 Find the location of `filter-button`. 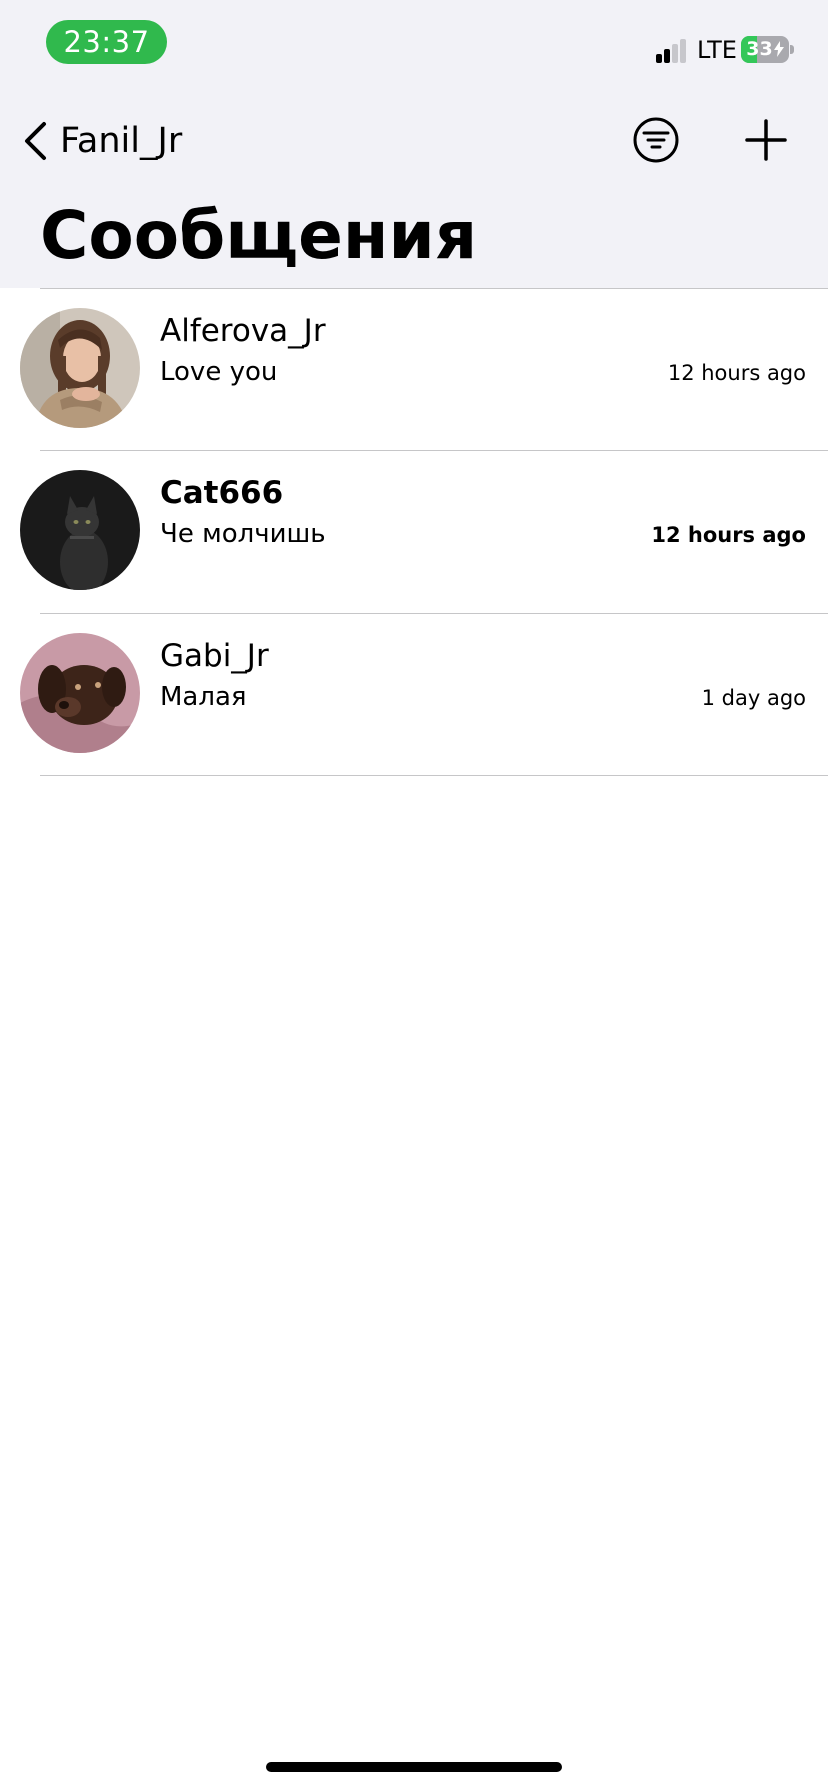

filter-button is located at coordinates (656, 140).